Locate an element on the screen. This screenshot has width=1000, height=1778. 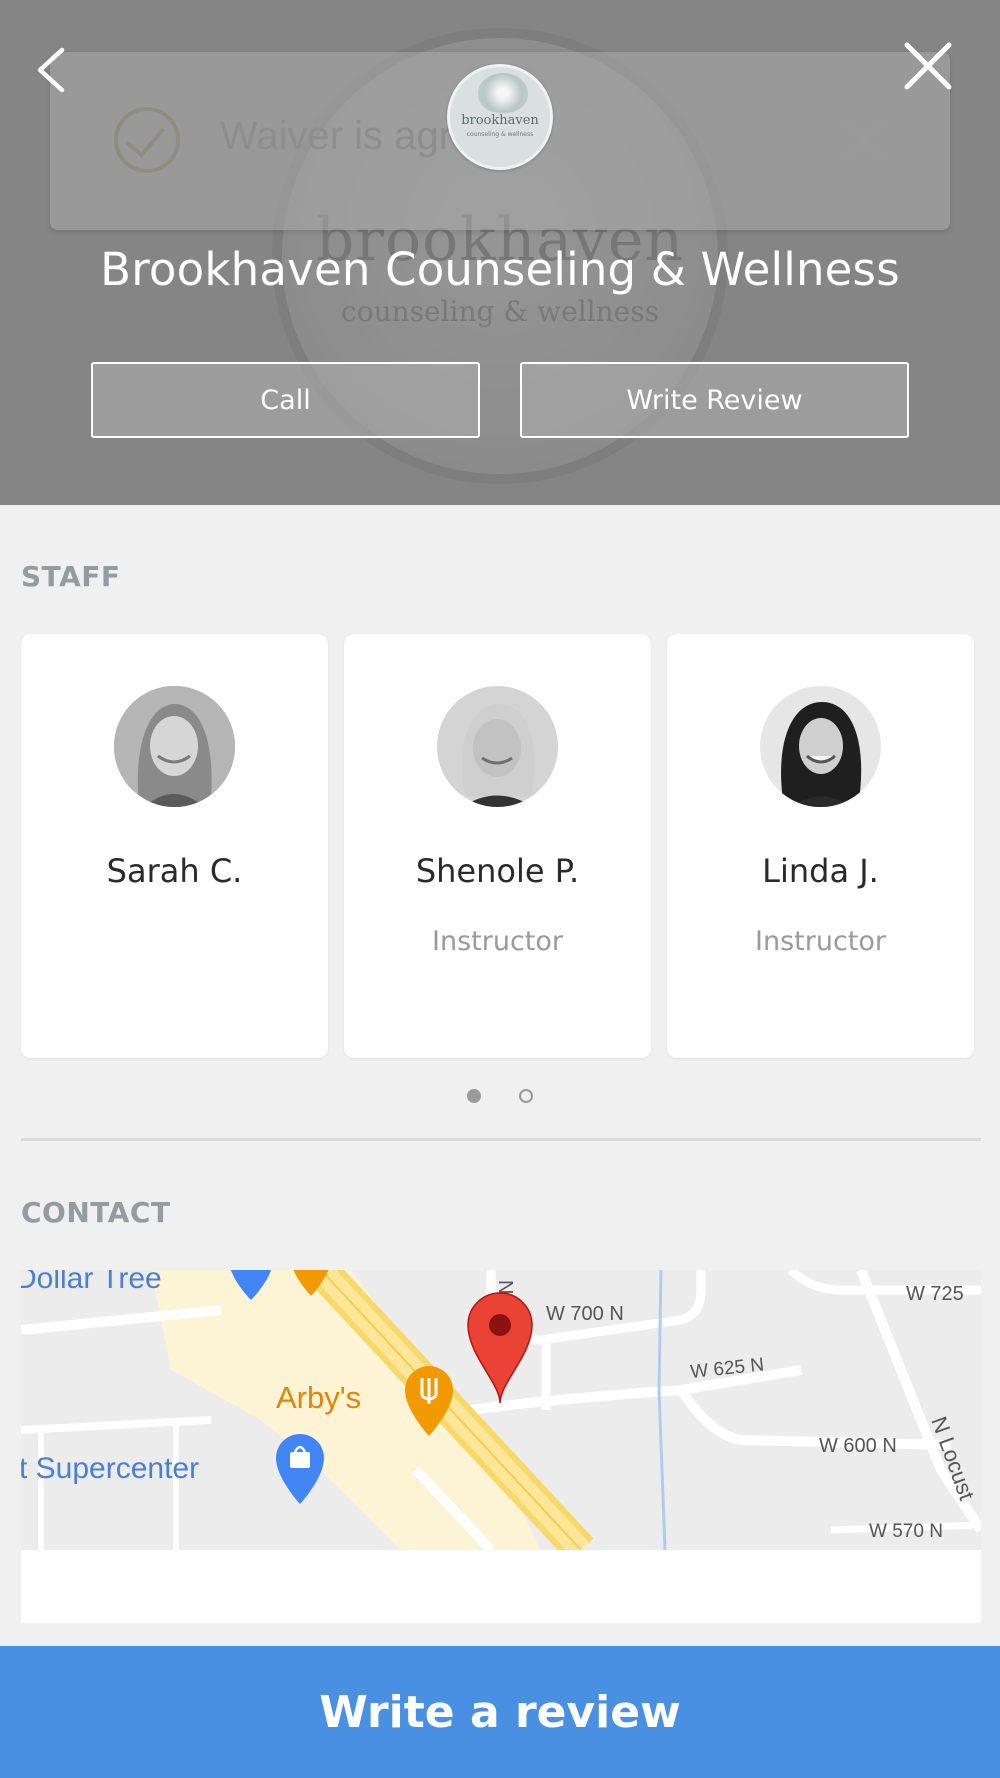
logo-tagline: counseling & wellness is located at coordinates (500, 134).